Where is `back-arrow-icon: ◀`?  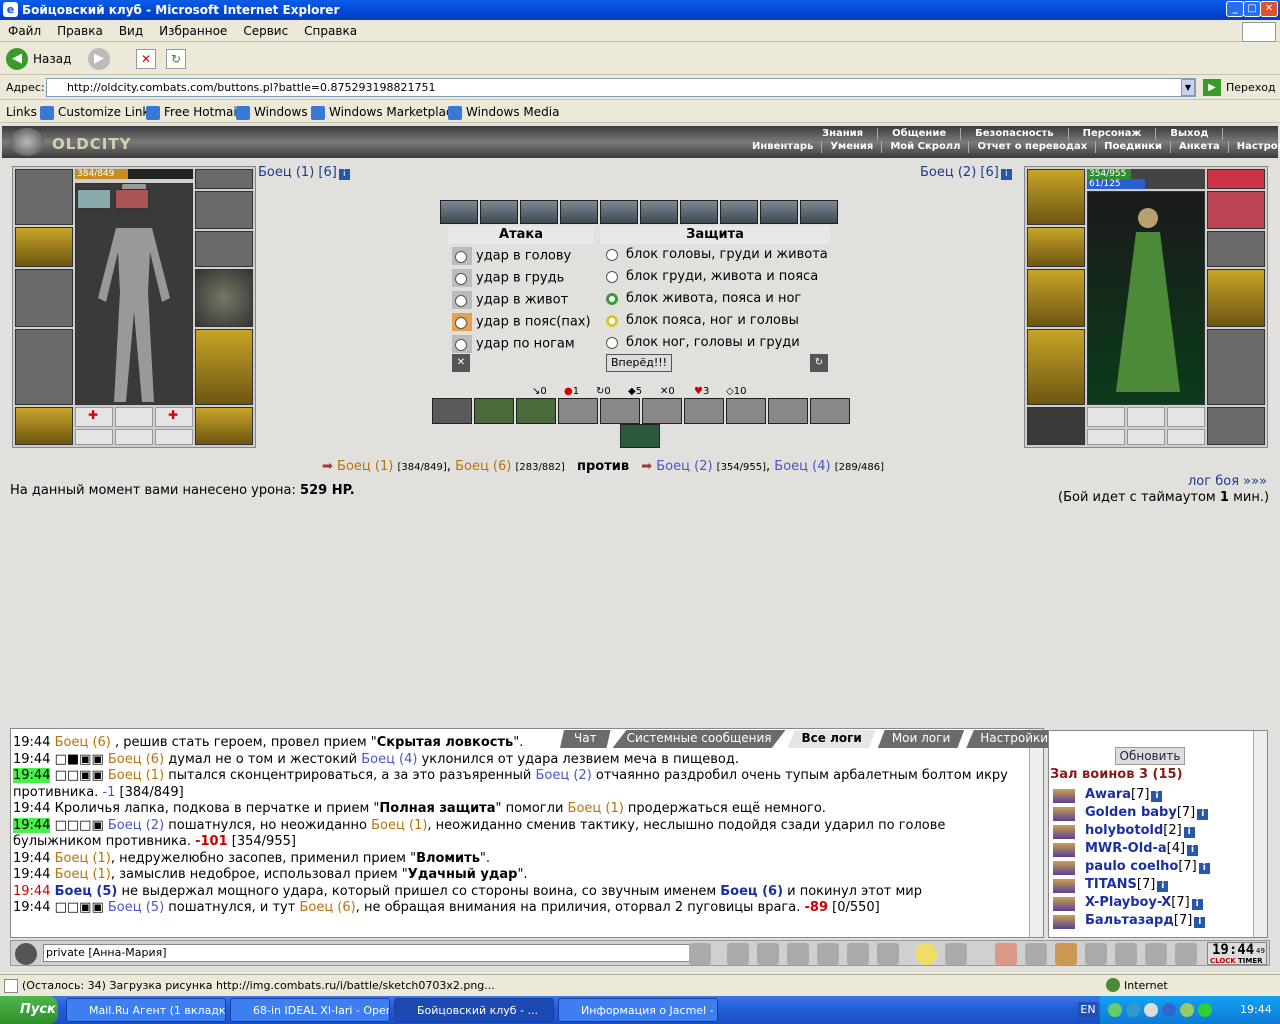 back-arrow-icon: ◀ is located at coordinates (17, 59).